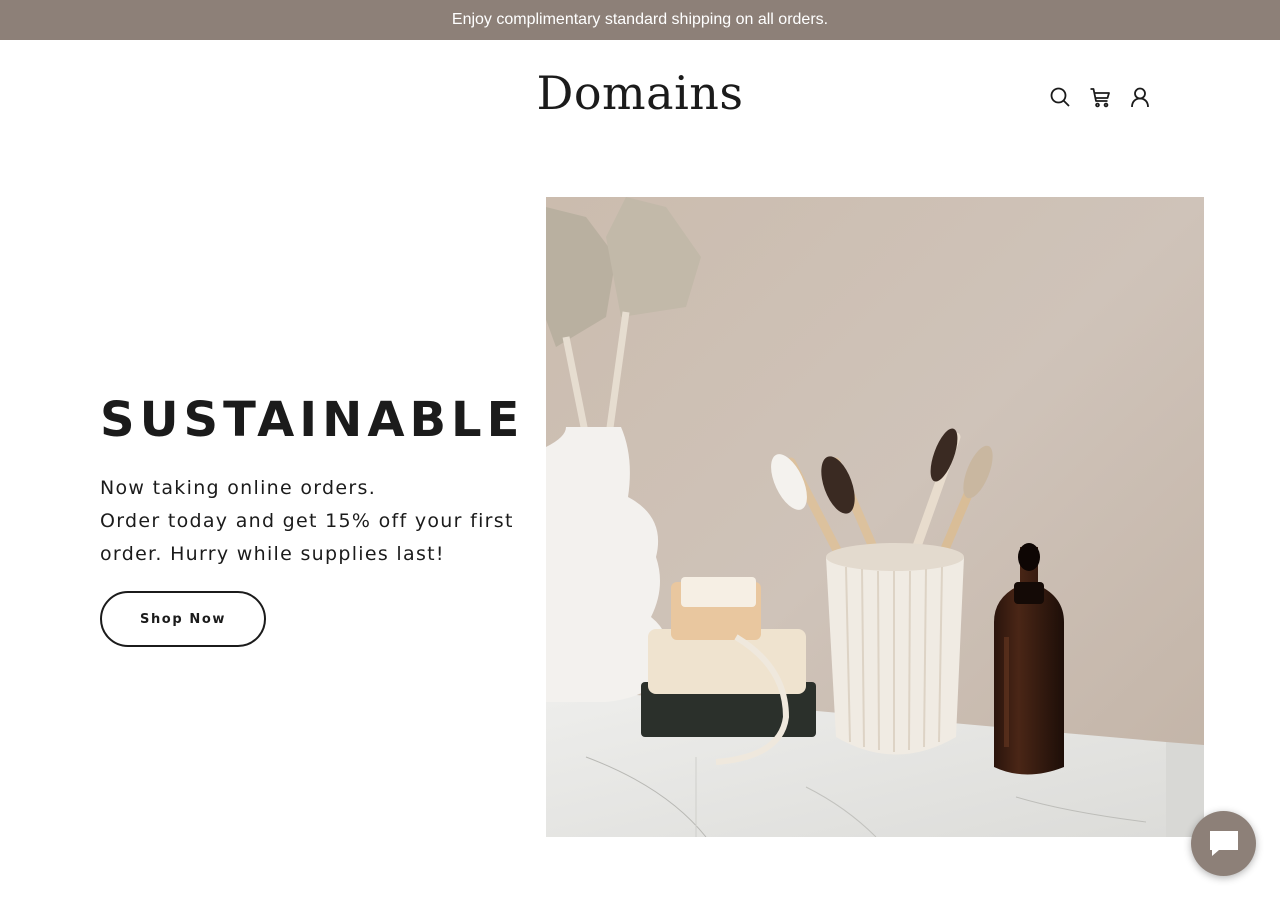  Describe the element at coordinates (272, 554) in the screenshot. I see `hero-line: order. Hurry while supplies last!` at that location.